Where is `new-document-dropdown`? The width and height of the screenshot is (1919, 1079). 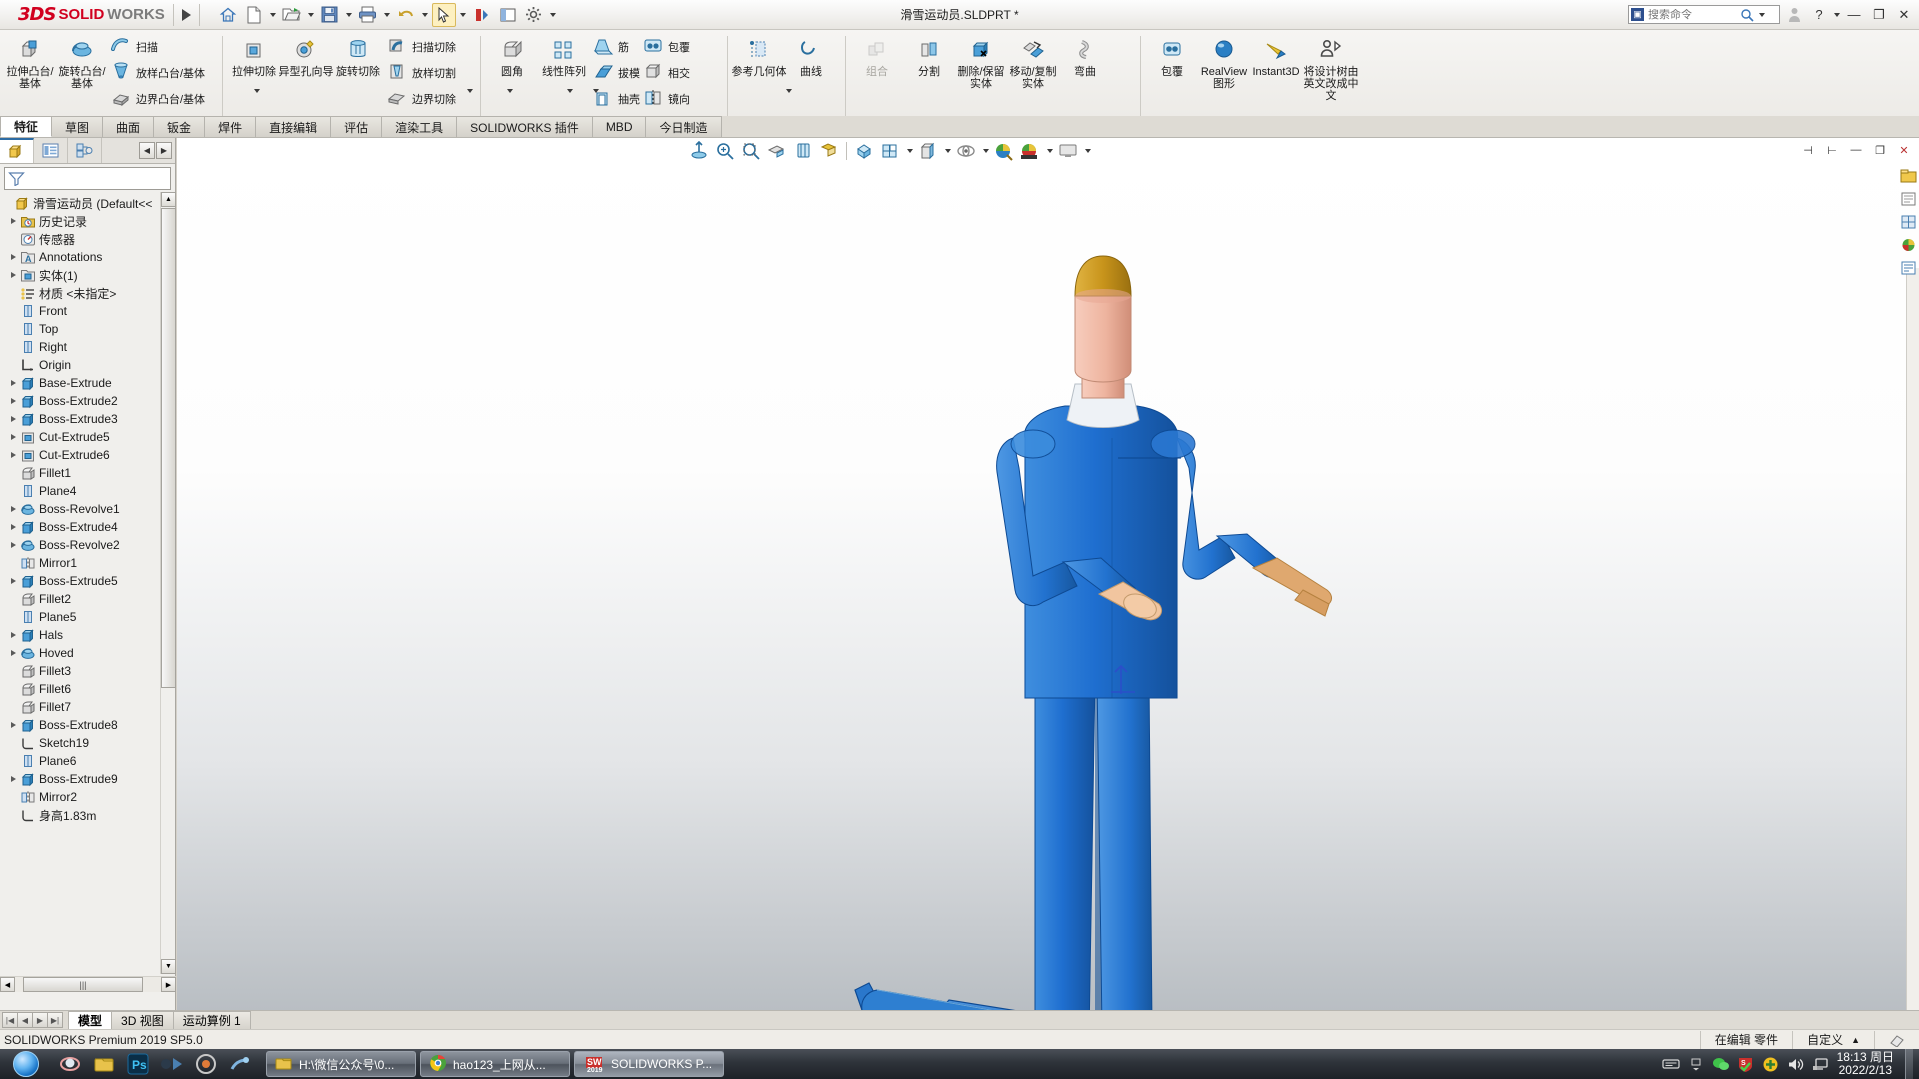 new-document-dropdown is located at coordinates (273, 15).